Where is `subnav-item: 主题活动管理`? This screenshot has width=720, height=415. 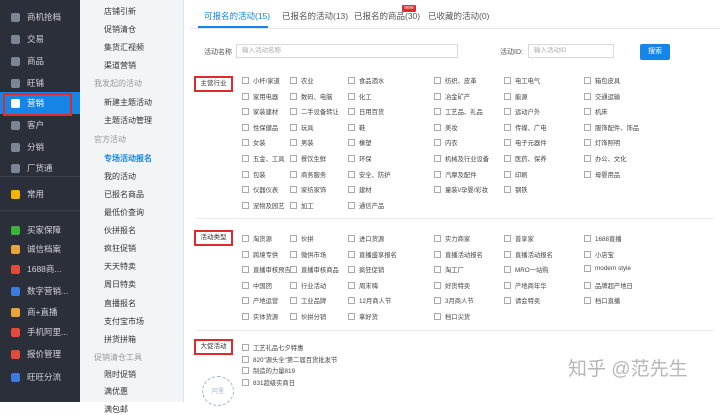
subnav-item: 主题活动管理 is located at coordinates (128, 120).